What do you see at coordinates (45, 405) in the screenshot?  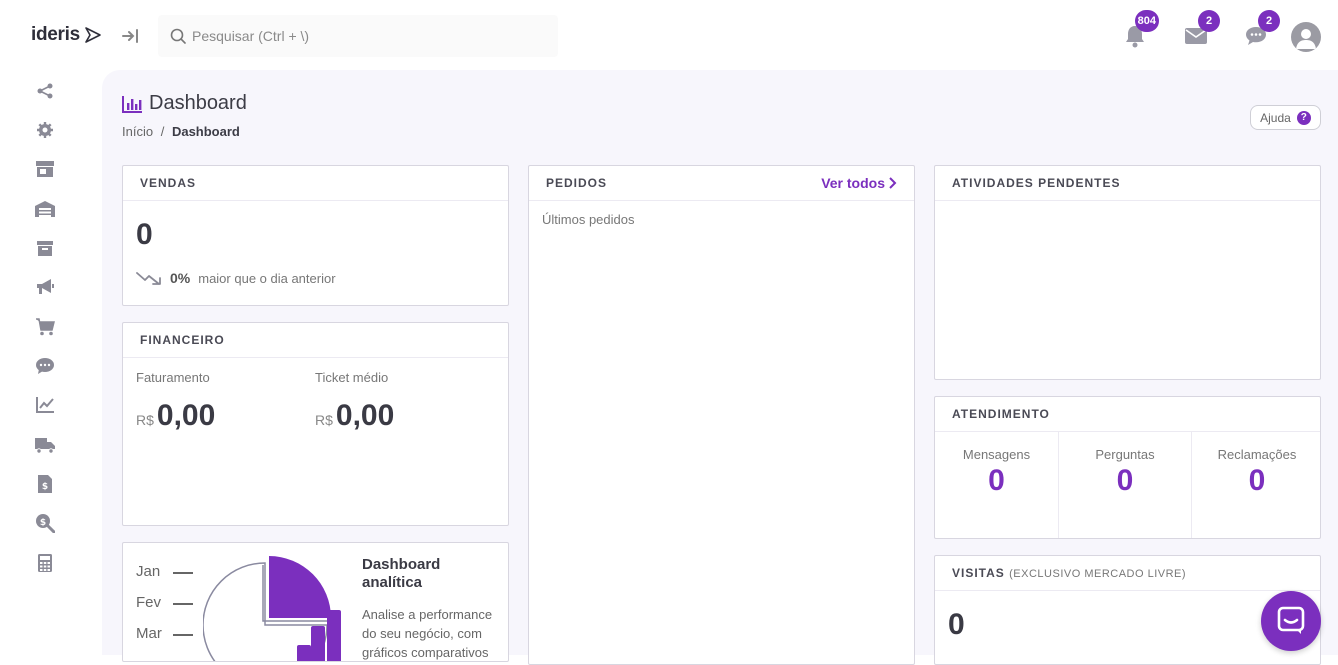 I see `chart-line-icon` at bounding box center [45, 405].